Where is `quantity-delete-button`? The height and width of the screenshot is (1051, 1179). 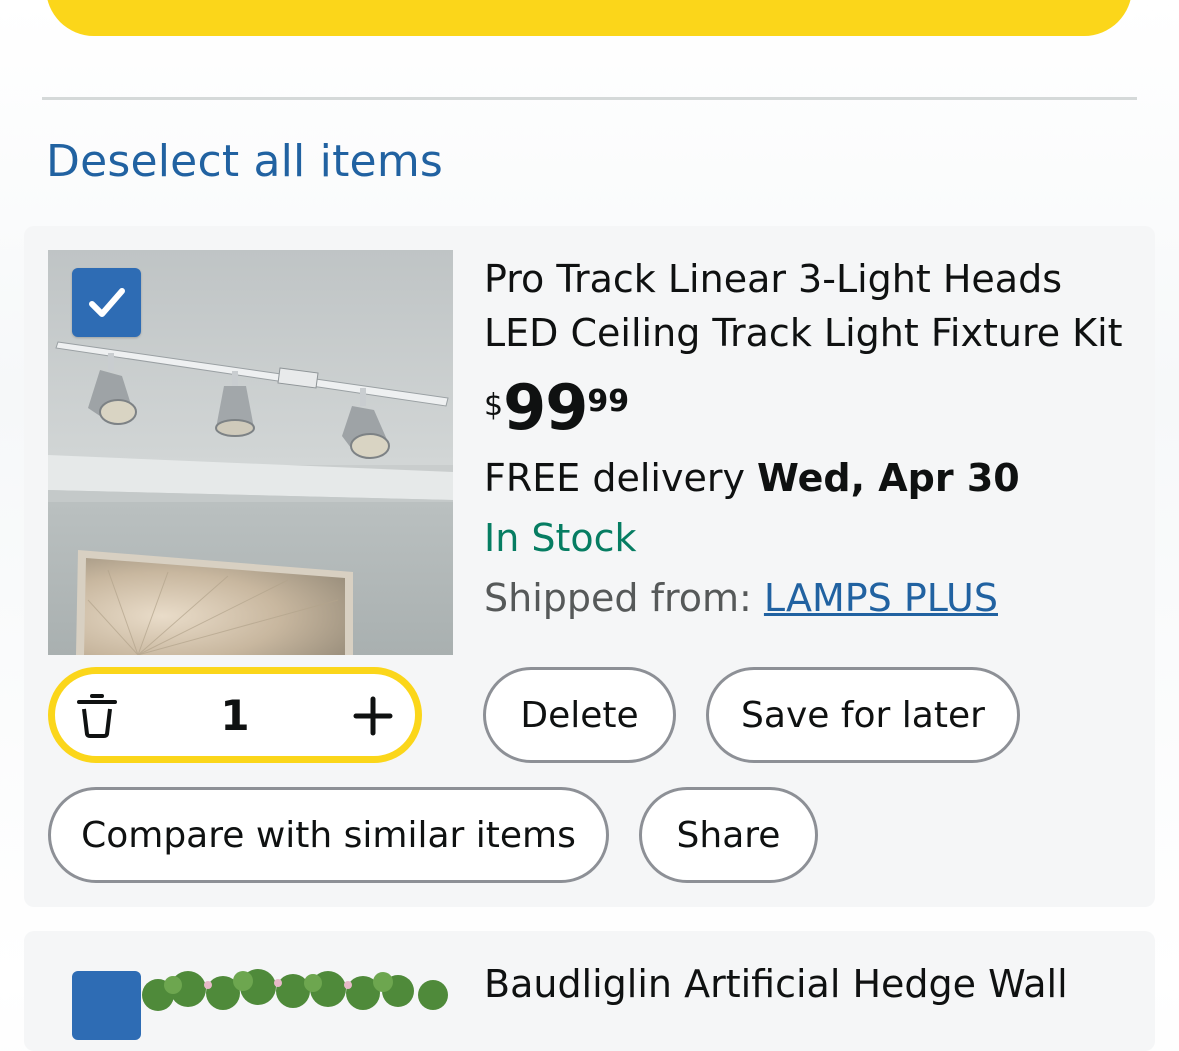
quantity-delete-button is located at coordinates (97, 716).